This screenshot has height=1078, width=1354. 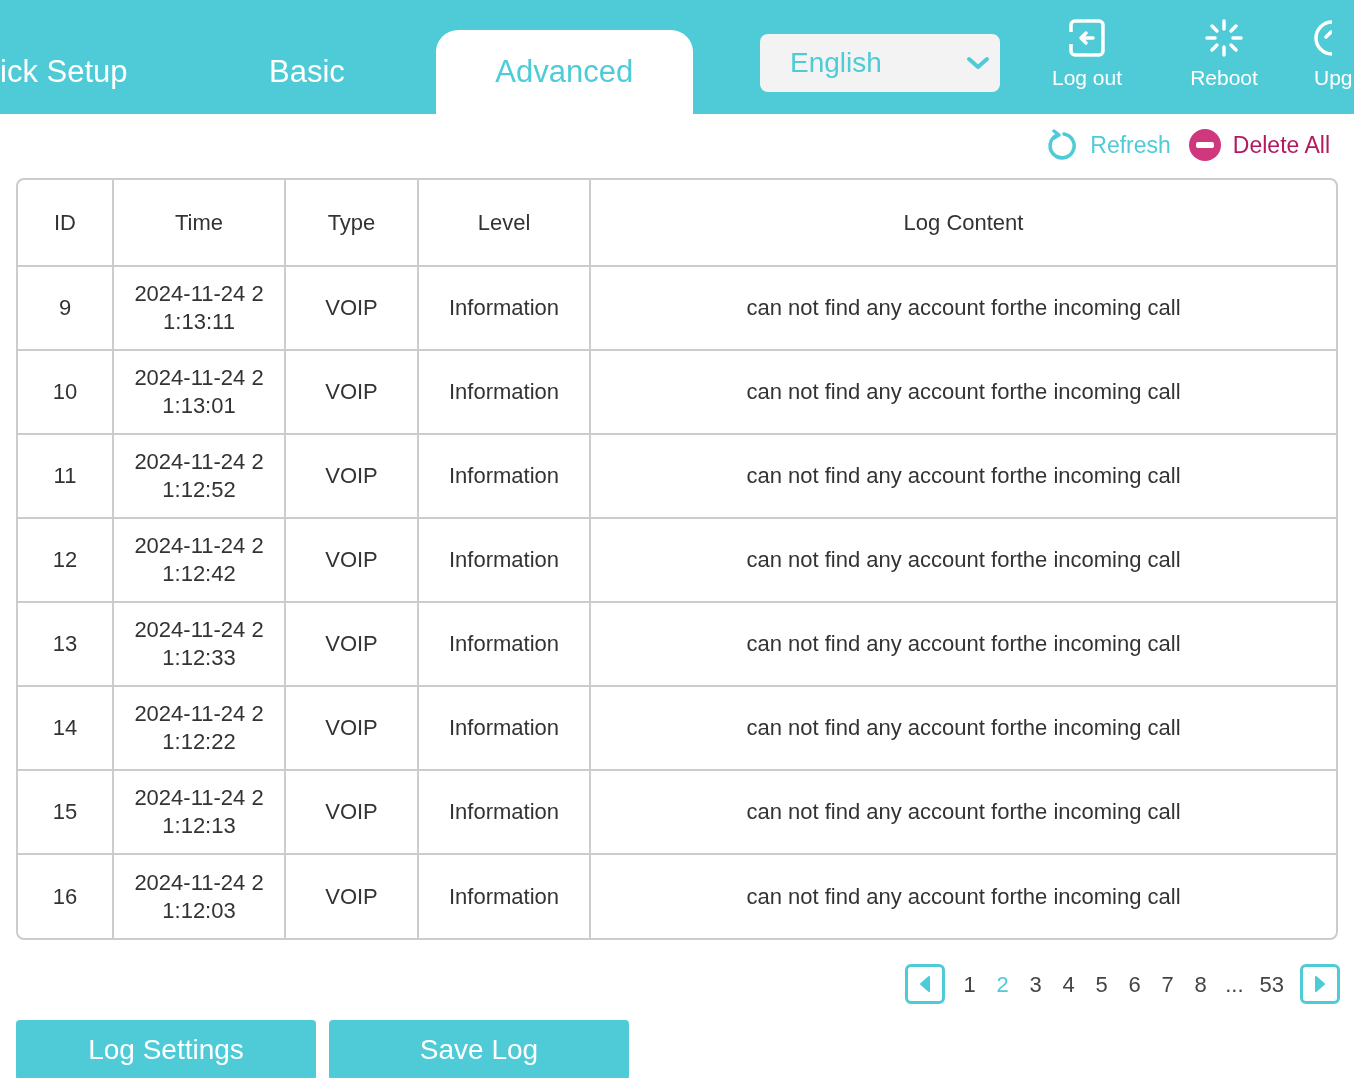 What do you see at coordinates (1271, 984) in the screenshot?
I see `page-link: 53` at bounding box center [1271, 984].